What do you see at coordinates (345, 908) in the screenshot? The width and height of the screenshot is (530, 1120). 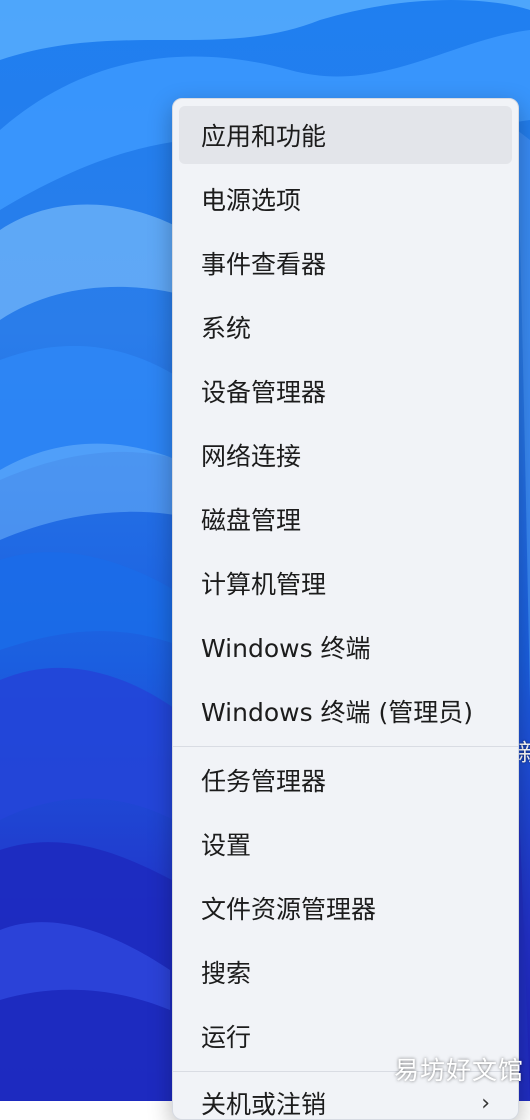 I see `menu-item-file-explorer: 文件资源管理器` at bounding box center [345, 908].